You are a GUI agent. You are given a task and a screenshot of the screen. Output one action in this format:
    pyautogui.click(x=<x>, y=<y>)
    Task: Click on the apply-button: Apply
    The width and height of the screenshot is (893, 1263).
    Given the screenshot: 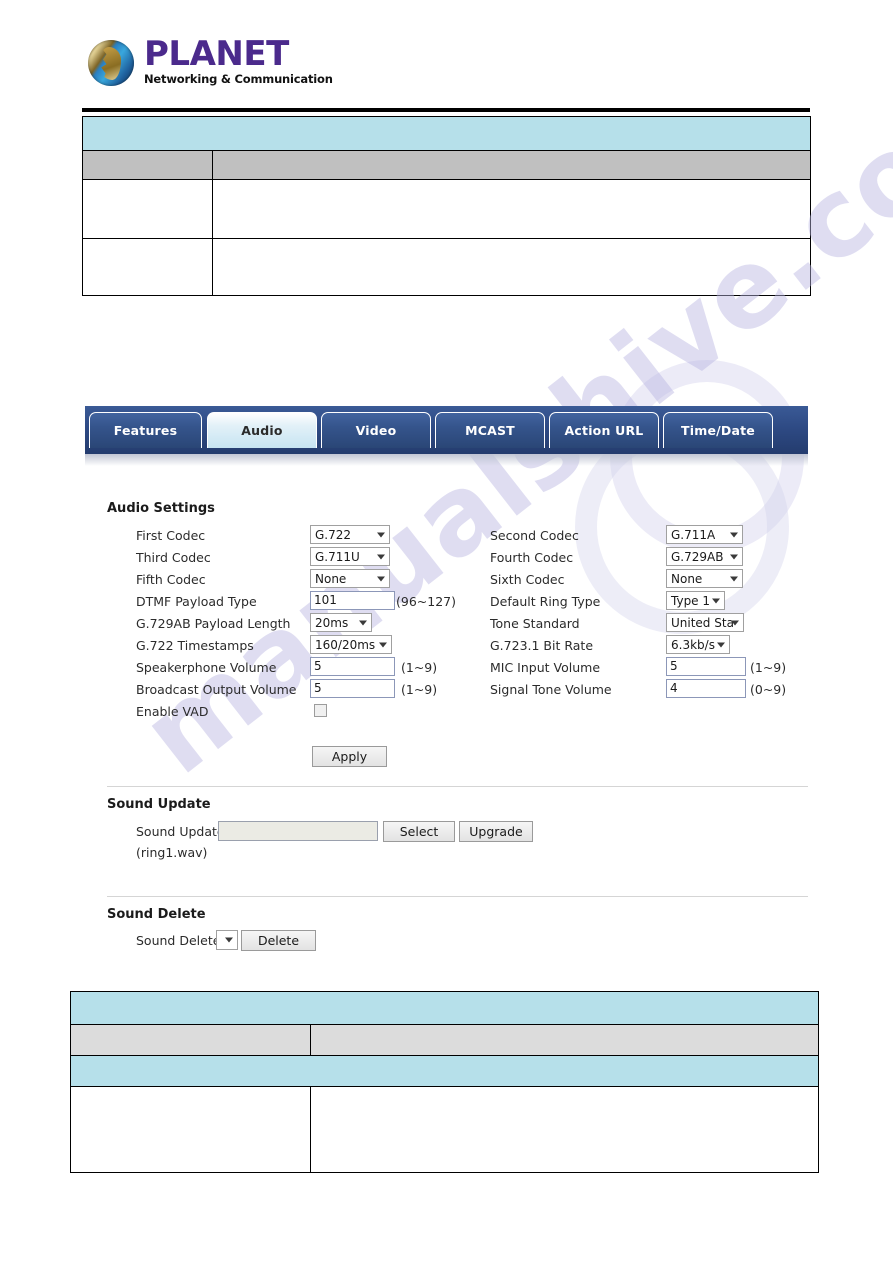 What is the action you would take?
    pyautogui.click(x=349, y=756)
    